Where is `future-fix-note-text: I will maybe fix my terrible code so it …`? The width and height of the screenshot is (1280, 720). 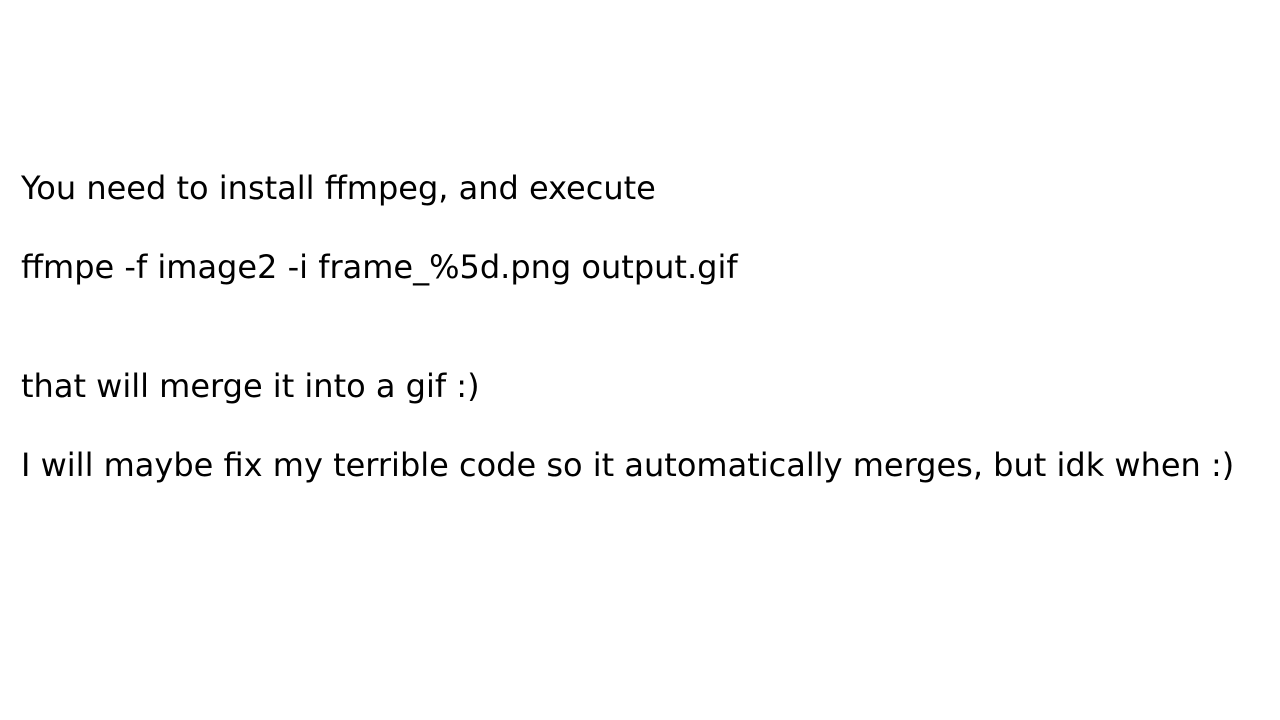 future-fix-note-text: I will maybe fix my terrible code so it … is located at coordinates (628, 465).